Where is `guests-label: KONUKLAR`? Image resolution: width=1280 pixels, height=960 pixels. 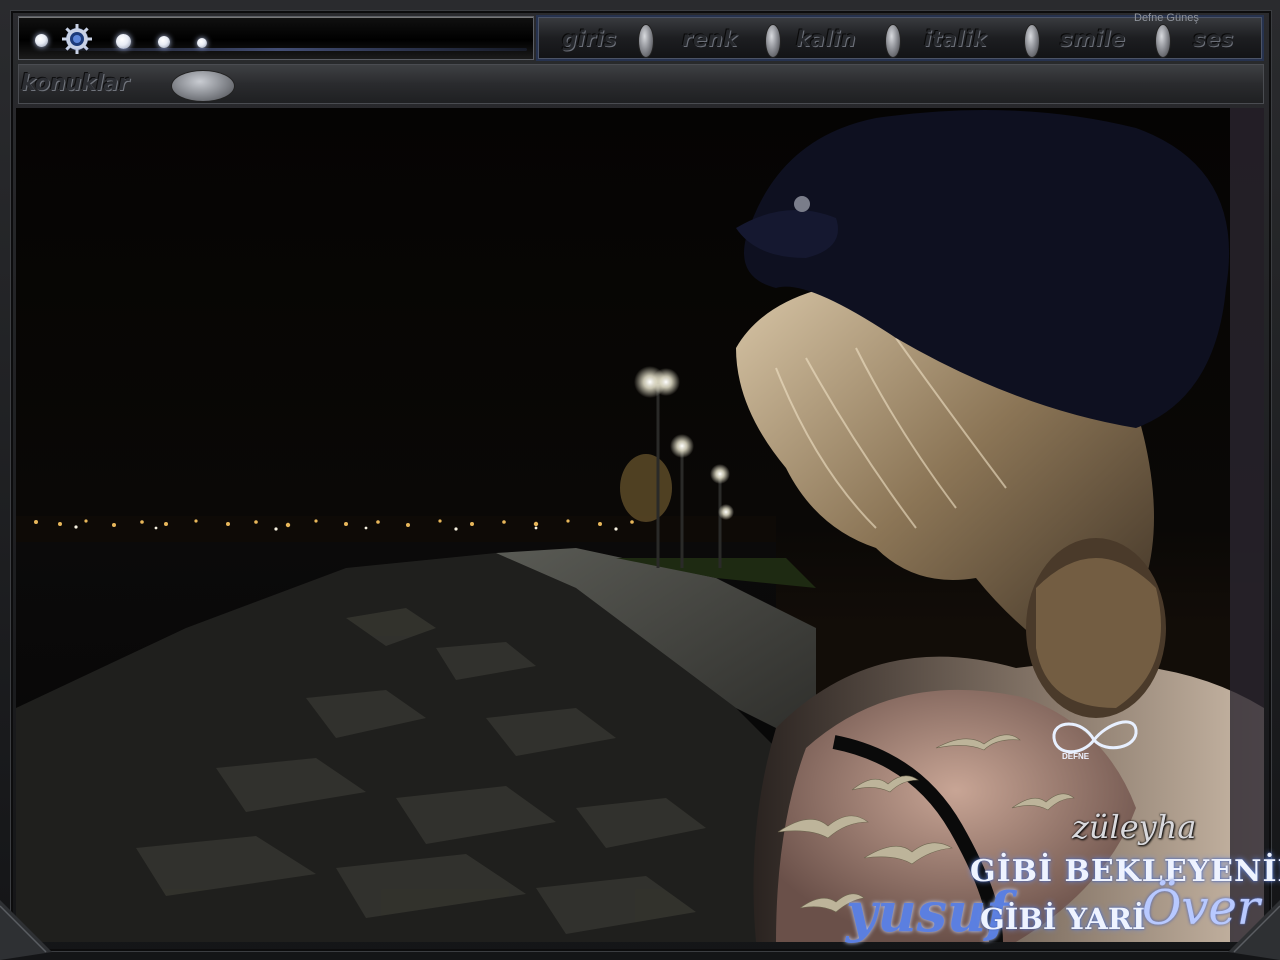 guests-label: KONUKLAR is located at coordinates (75, 83).